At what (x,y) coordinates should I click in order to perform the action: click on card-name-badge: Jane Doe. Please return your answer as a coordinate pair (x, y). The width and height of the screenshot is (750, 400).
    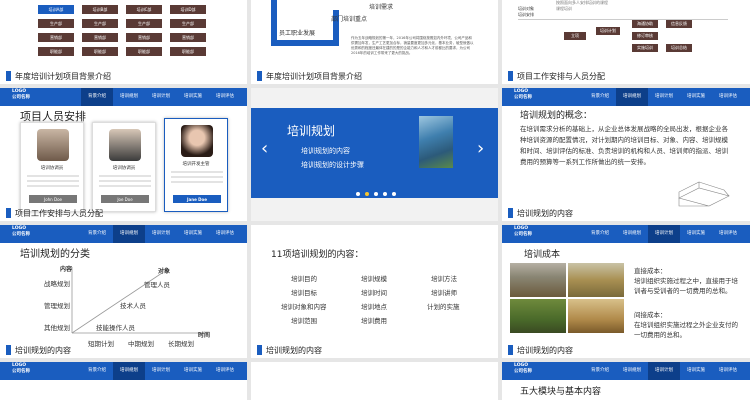
    Looking at the image, I should click on (197, 199).